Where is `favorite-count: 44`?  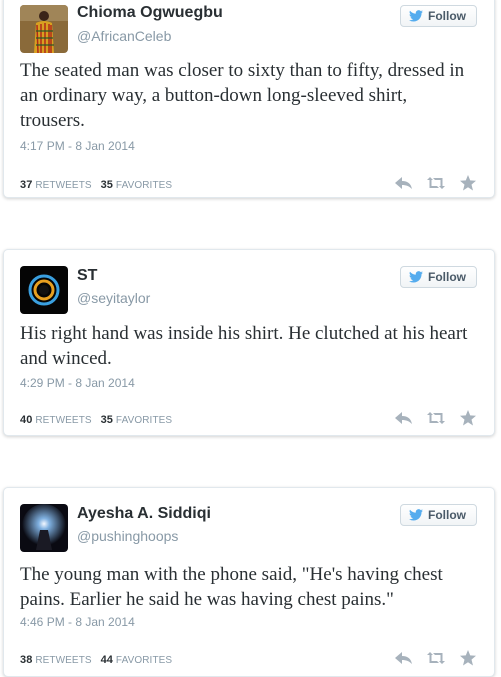 favorite-count: 44 is located at coordinates (107, 660).